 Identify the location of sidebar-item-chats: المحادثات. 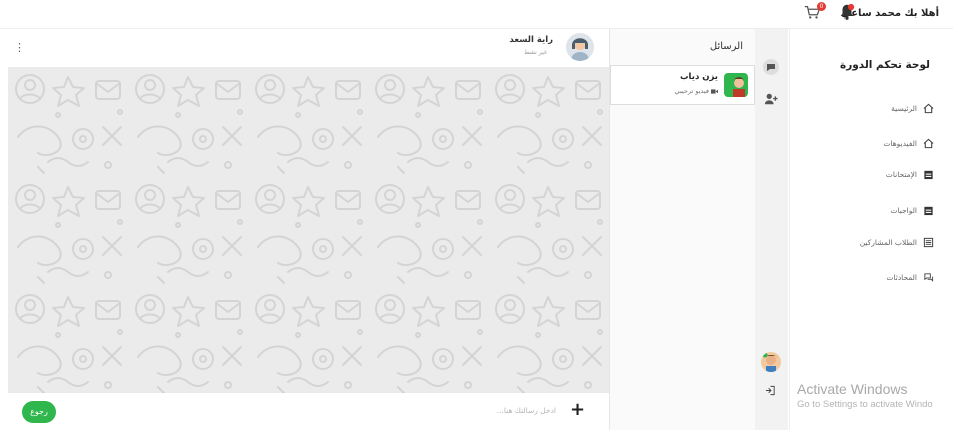
(910, 277).